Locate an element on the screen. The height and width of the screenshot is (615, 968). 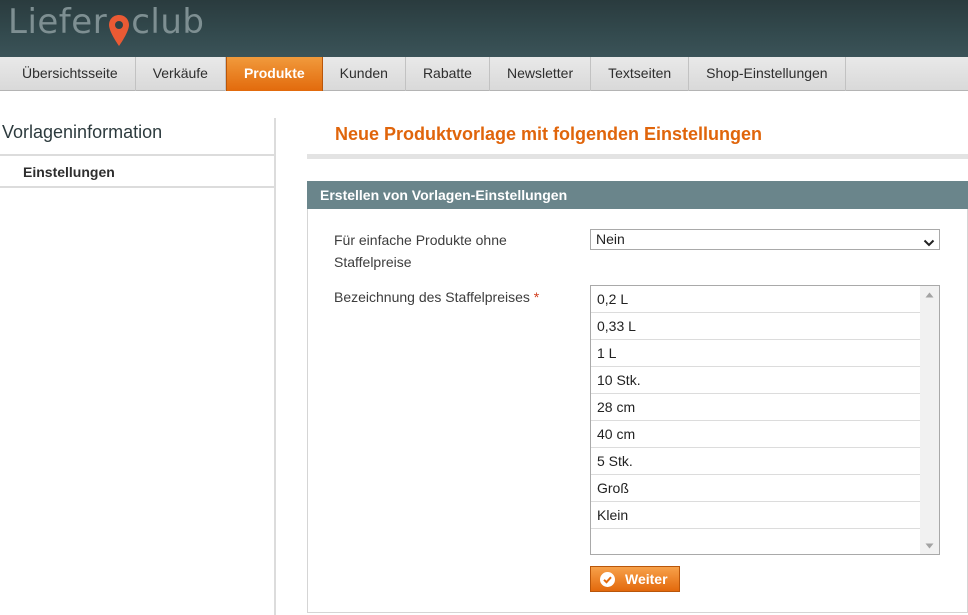
nav-item-rabatte: Rabatte is located at coordinates (448, 74).